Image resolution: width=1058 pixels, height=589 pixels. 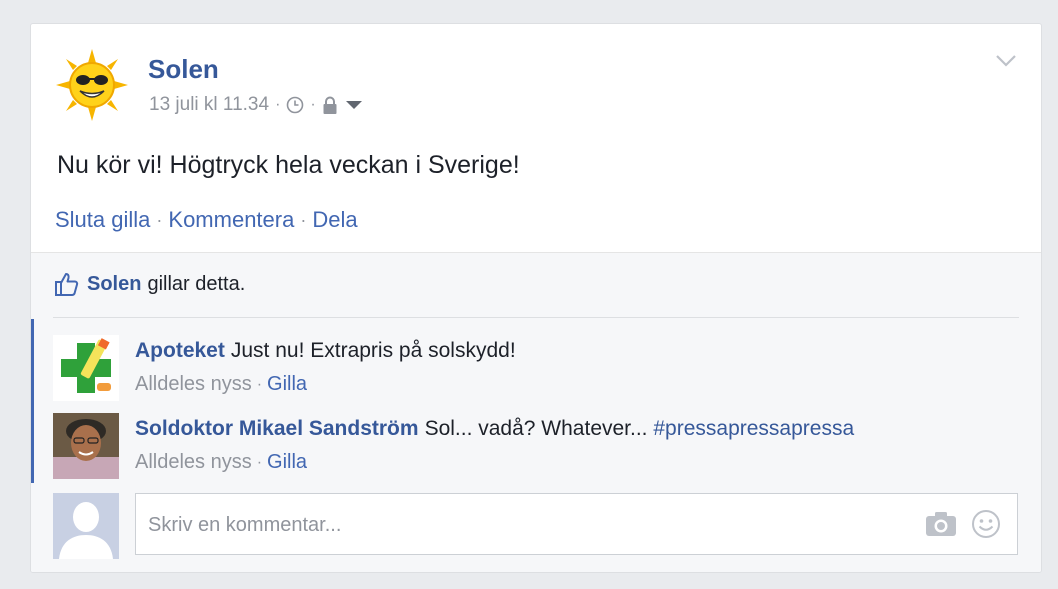 I want to click on post-timestamp: 13 juli kl 11.34, so click(x=209, y=105).